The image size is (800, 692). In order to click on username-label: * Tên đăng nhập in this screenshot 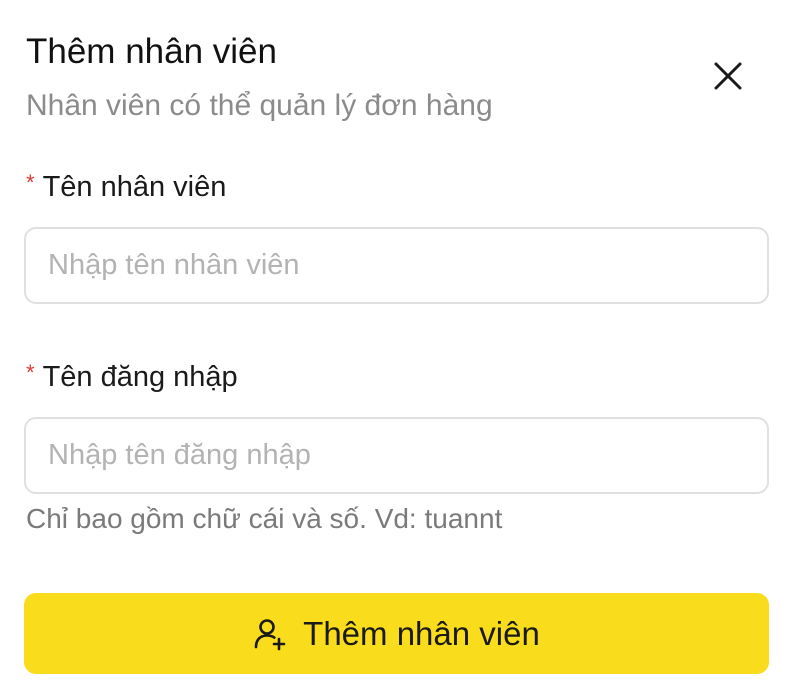, I will do `click(132, 377)`.